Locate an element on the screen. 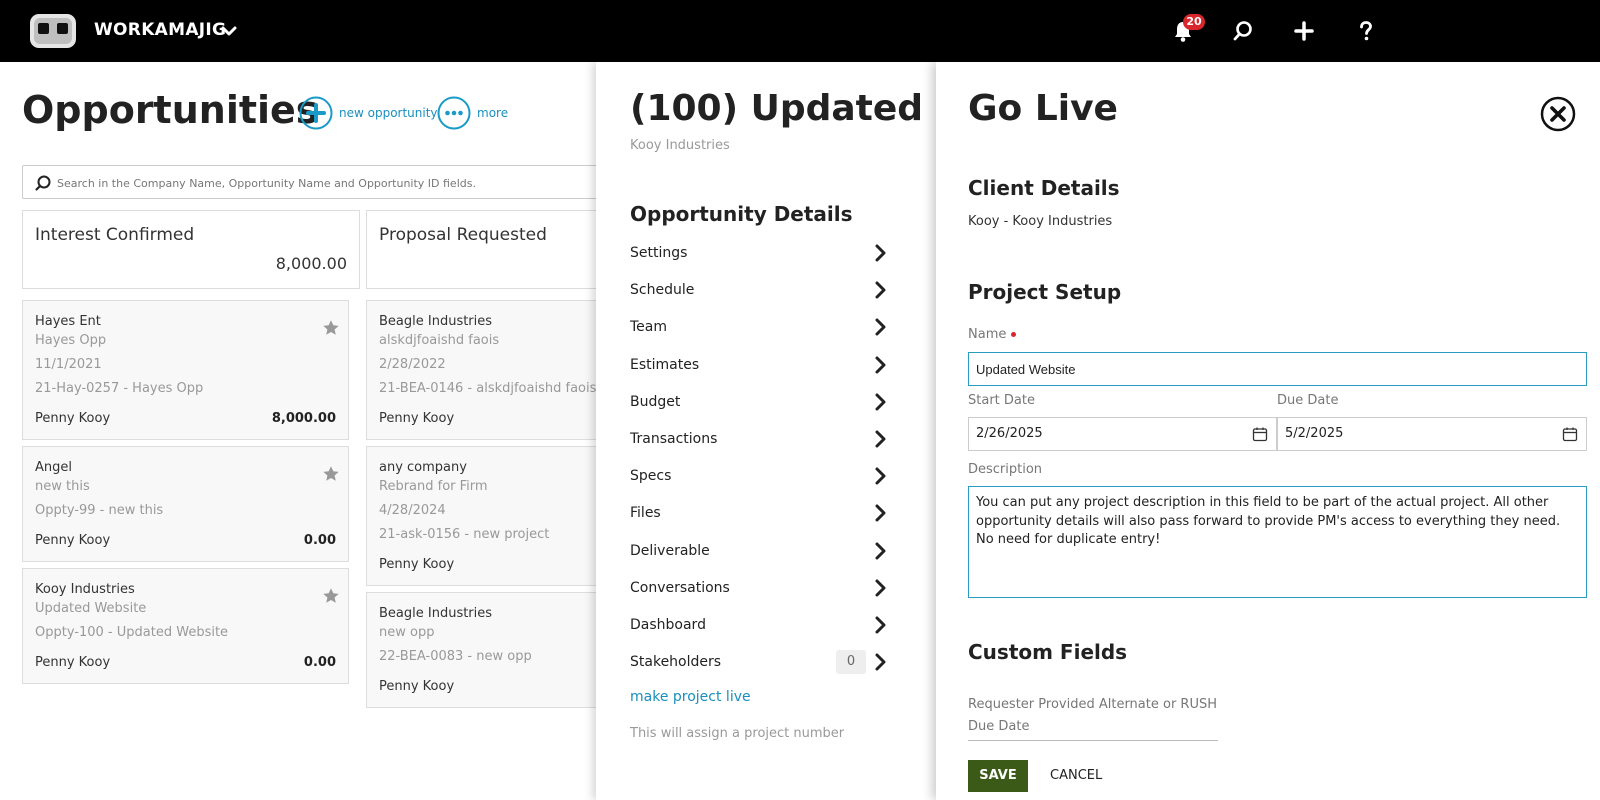 The image size is (1600, 800). cancel-button: CANCEL is located at coordinates (1076, 775).